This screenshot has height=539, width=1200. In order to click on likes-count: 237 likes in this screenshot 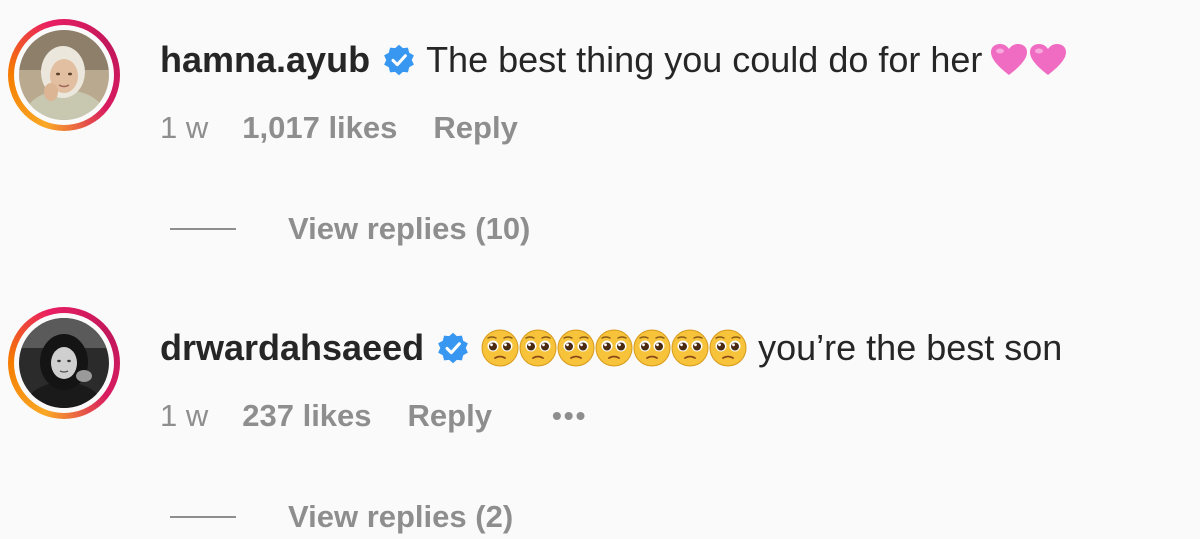, I will do `click(306, 416)`.